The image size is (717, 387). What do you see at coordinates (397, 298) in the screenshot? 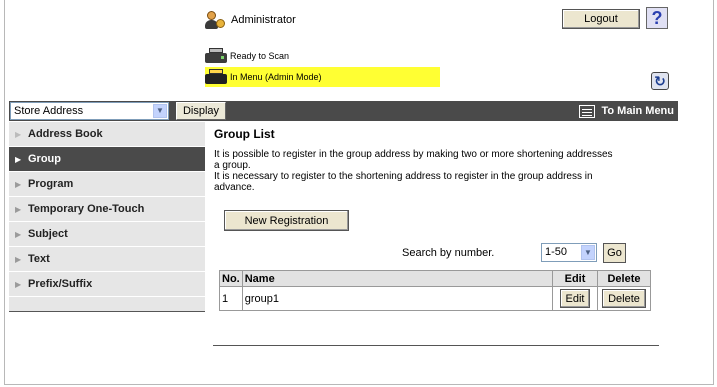
I see `row-name: group1` at bounding box center [397, 298].